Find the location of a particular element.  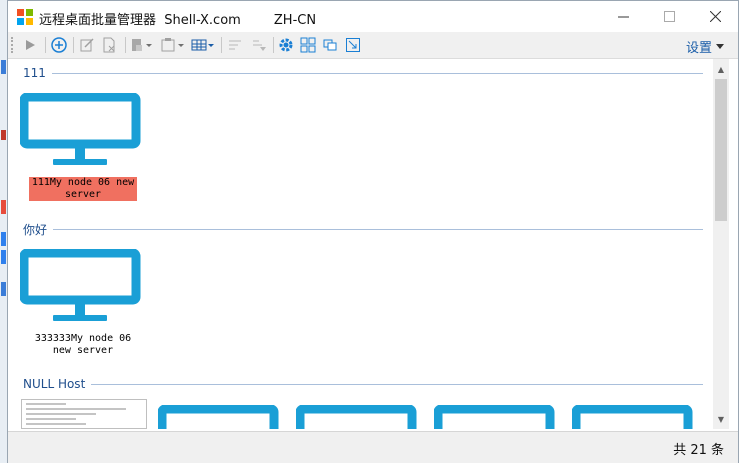

group-title: 你好 is located at coordinates (35, 230).